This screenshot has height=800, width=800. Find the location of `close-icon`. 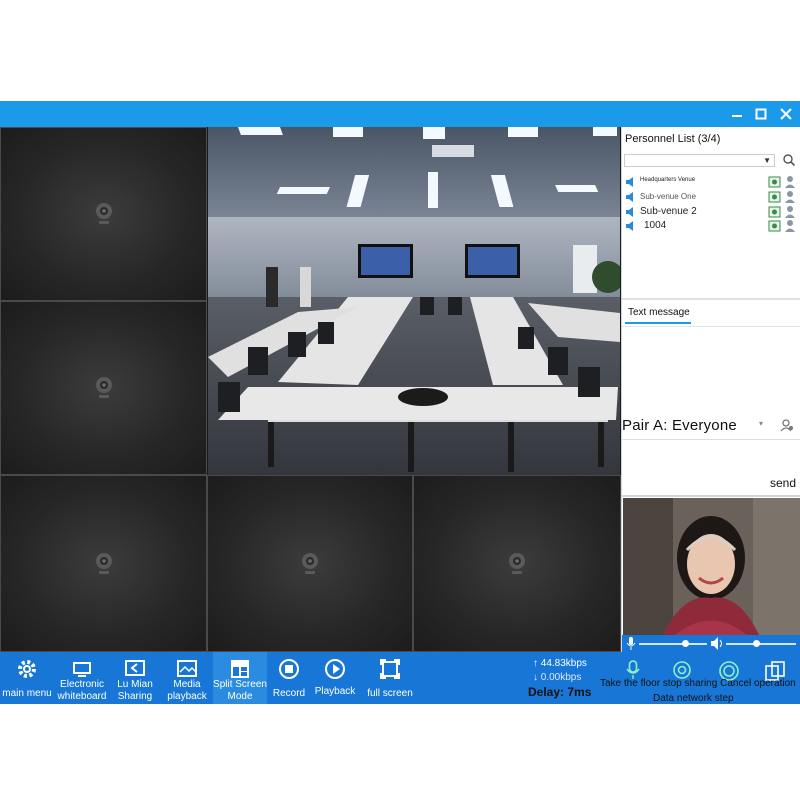

close-icon is located at coordinates (786, 114).